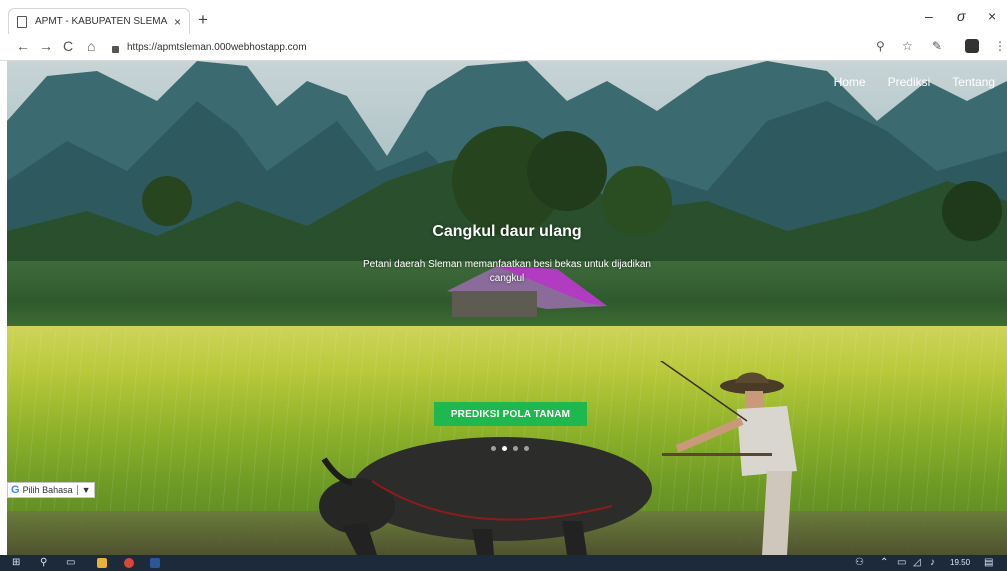  Describe the element at coordinates (972, 46) in the screenshot. I see `profile-avatar` at that location.